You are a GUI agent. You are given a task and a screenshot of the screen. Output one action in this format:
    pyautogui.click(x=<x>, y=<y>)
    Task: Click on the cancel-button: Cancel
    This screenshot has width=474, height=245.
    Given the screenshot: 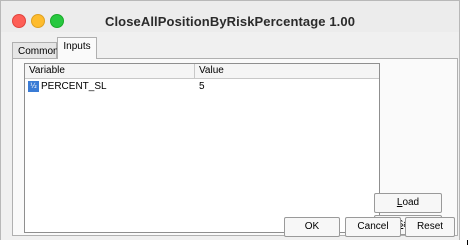 What is the action you would take?
    pyautogui.click(x=373, y=227)
    